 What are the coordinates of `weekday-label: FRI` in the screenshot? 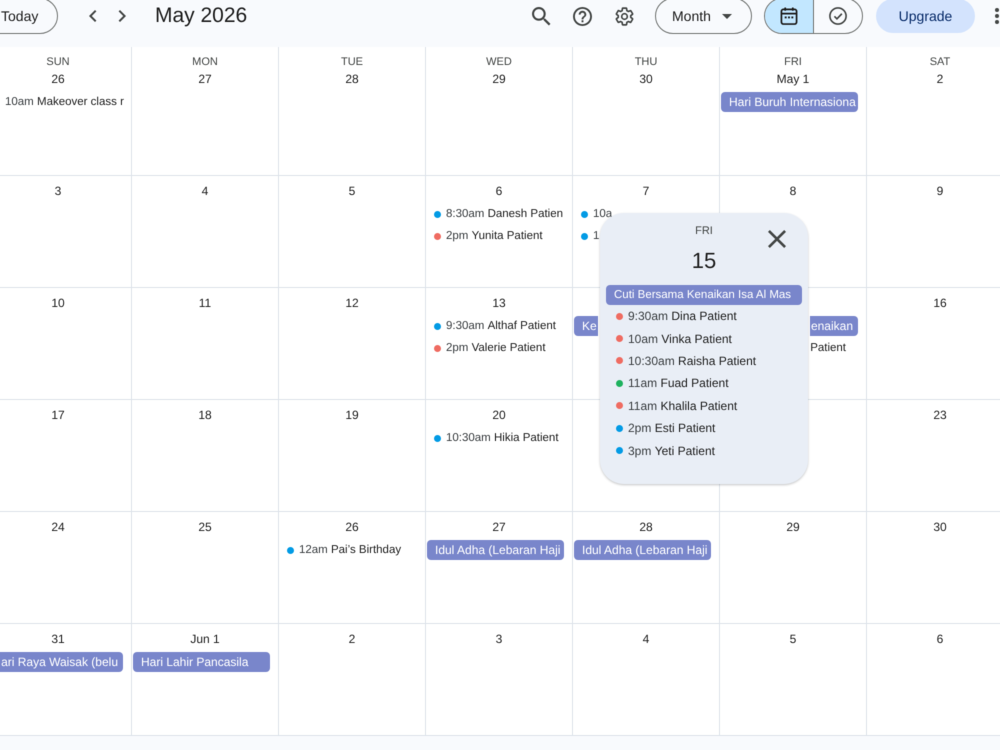 It's located at (793, 62).